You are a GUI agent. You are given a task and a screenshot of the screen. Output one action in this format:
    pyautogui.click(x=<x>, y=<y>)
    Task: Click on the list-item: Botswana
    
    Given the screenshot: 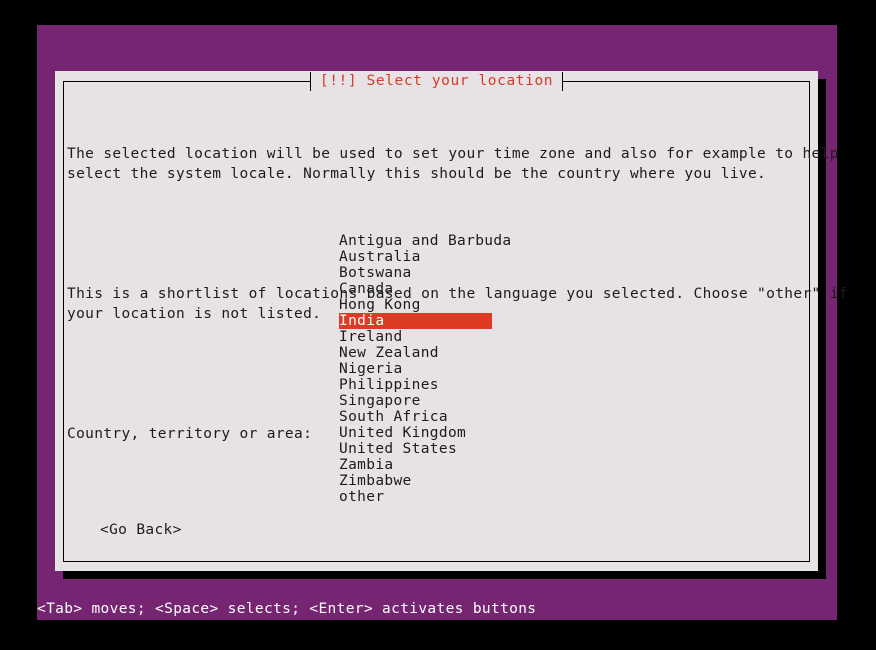 What is the action you would take?
    pyautogui.click(x=454, y=273)
    